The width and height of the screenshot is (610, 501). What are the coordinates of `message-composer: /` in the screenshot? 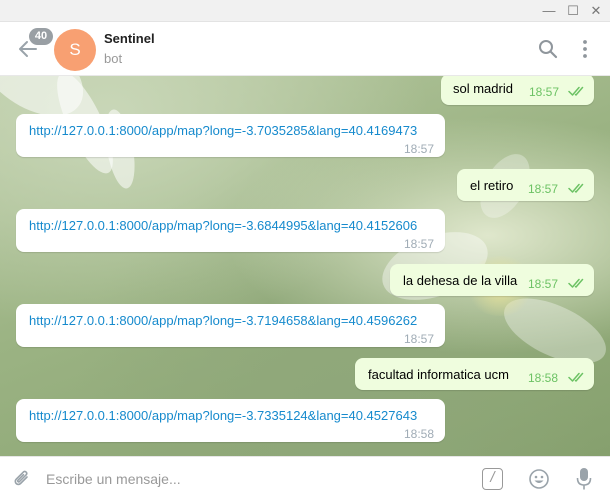 It's located at (305, 478).